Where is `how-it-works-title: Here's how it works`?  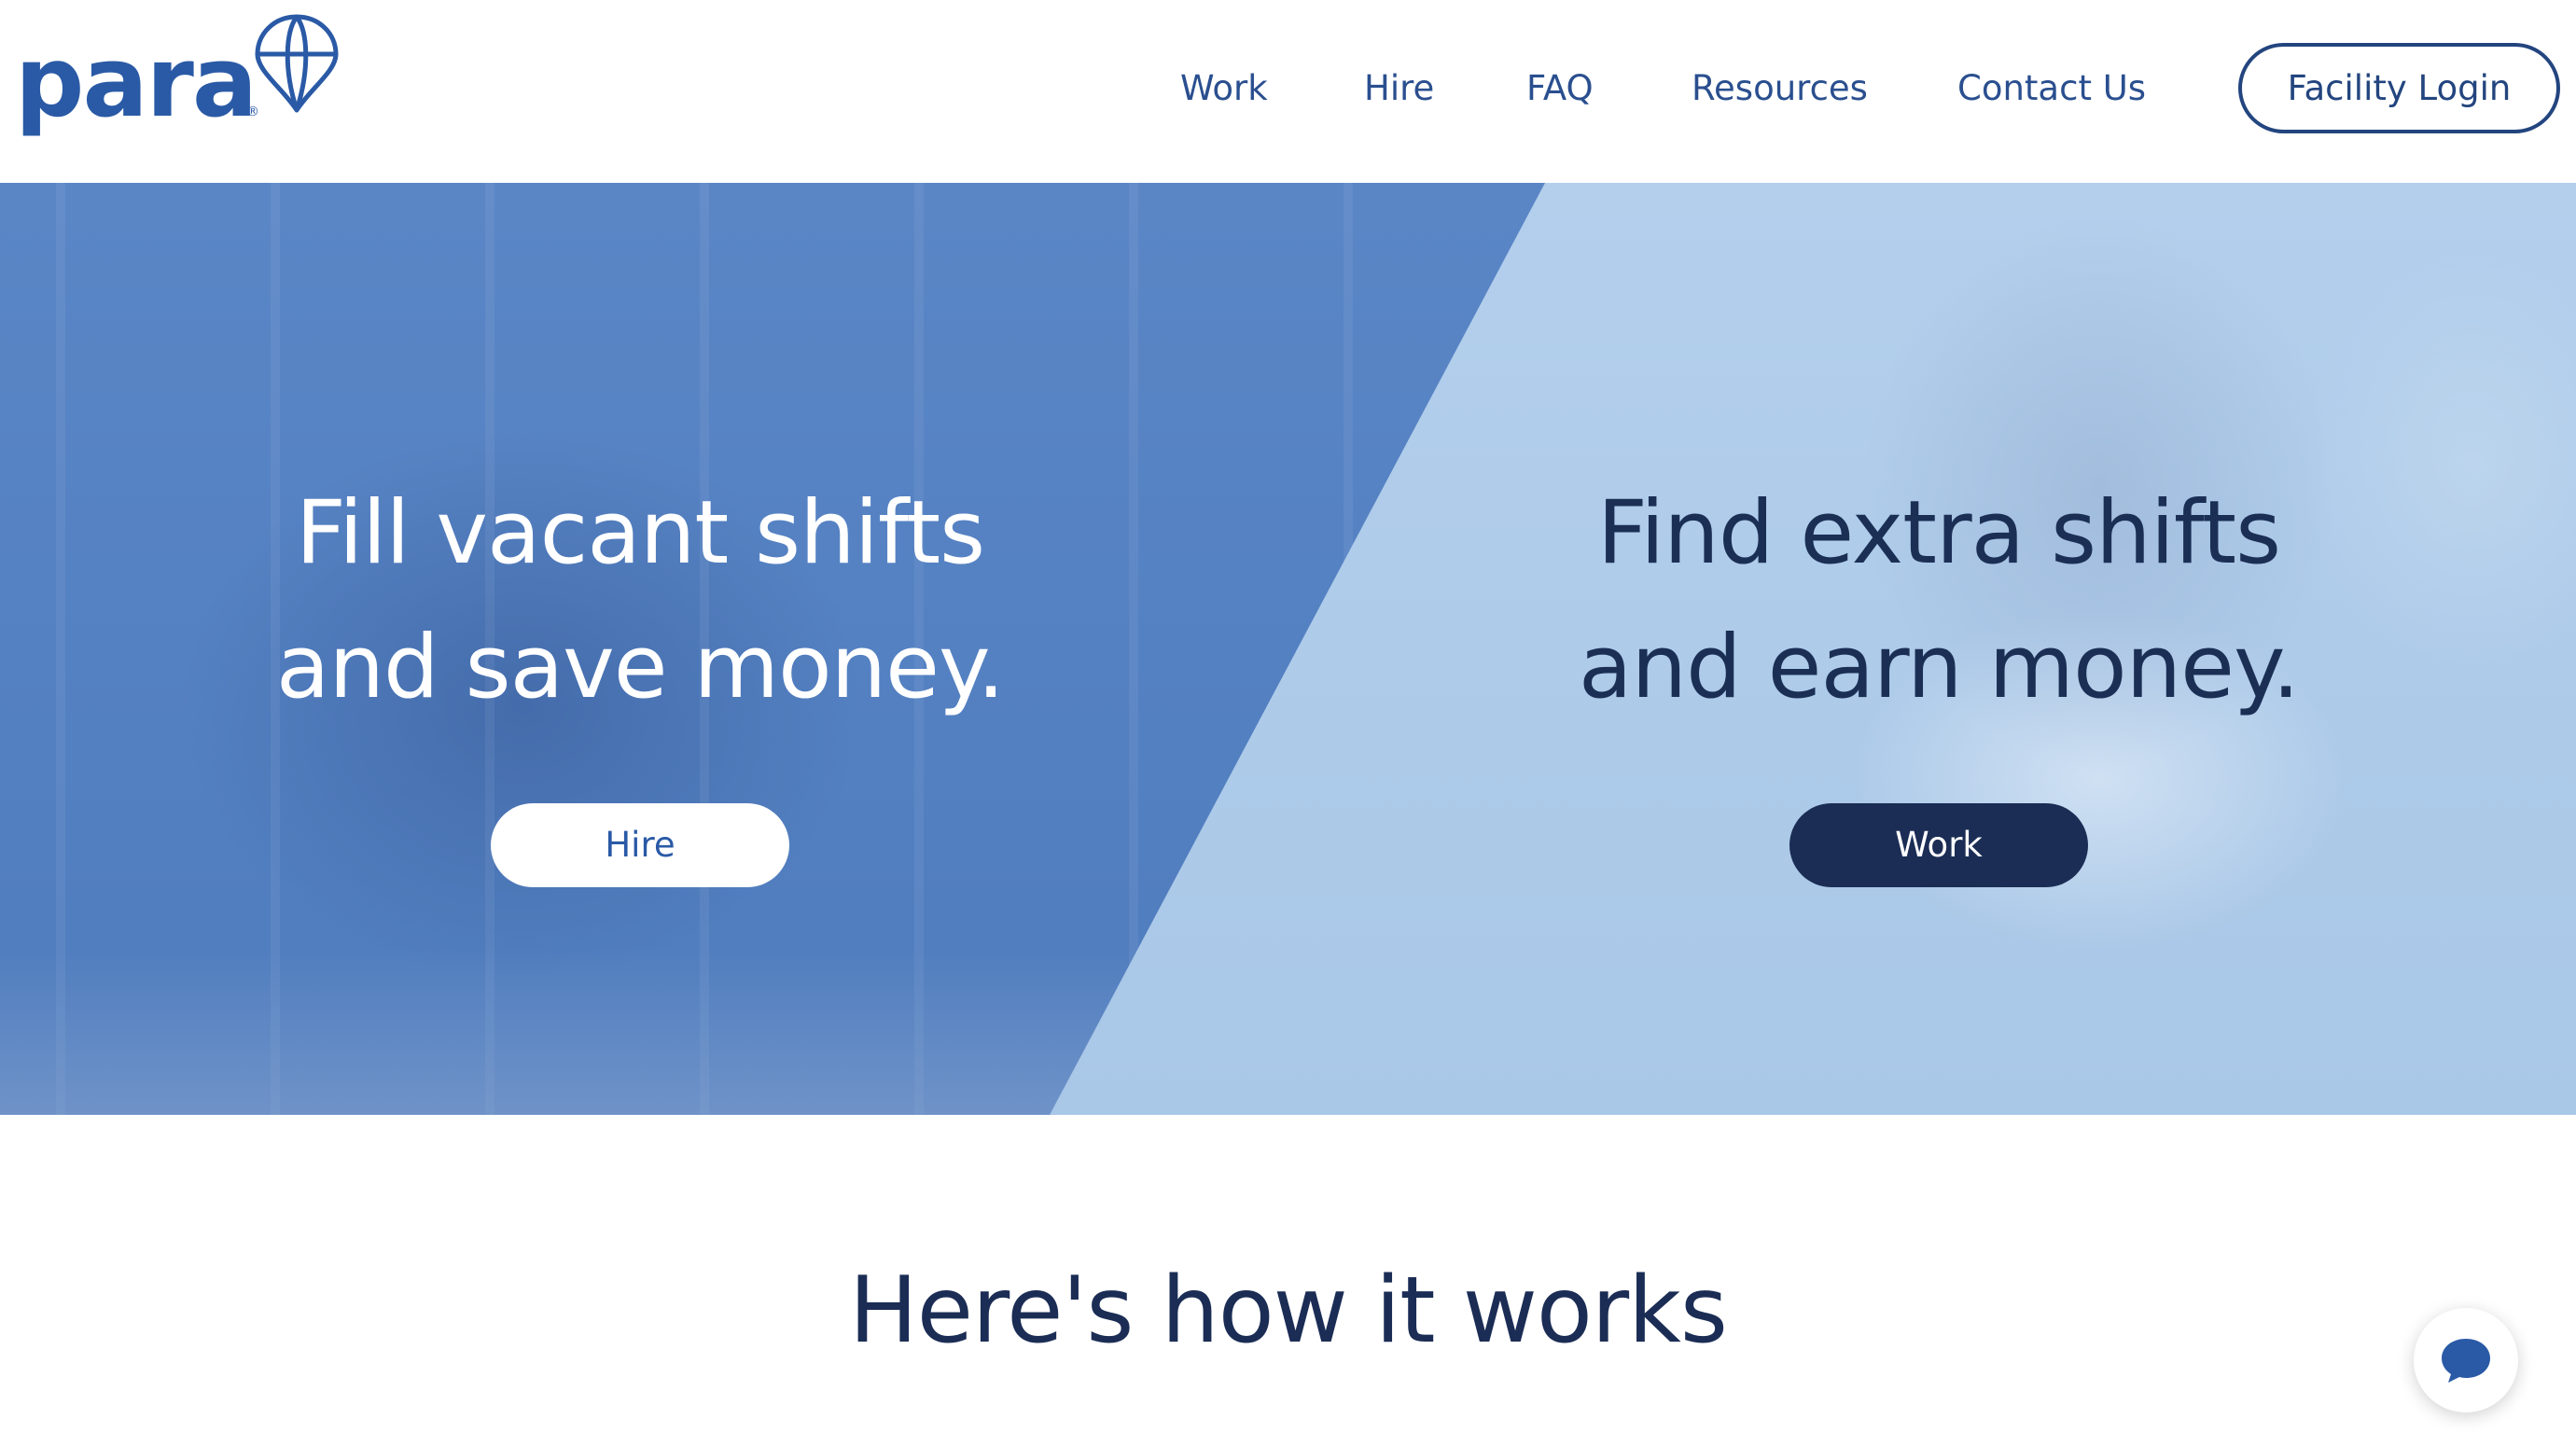
how-it-works-title: Here's how it works is located at coordinates (1288, 1311).